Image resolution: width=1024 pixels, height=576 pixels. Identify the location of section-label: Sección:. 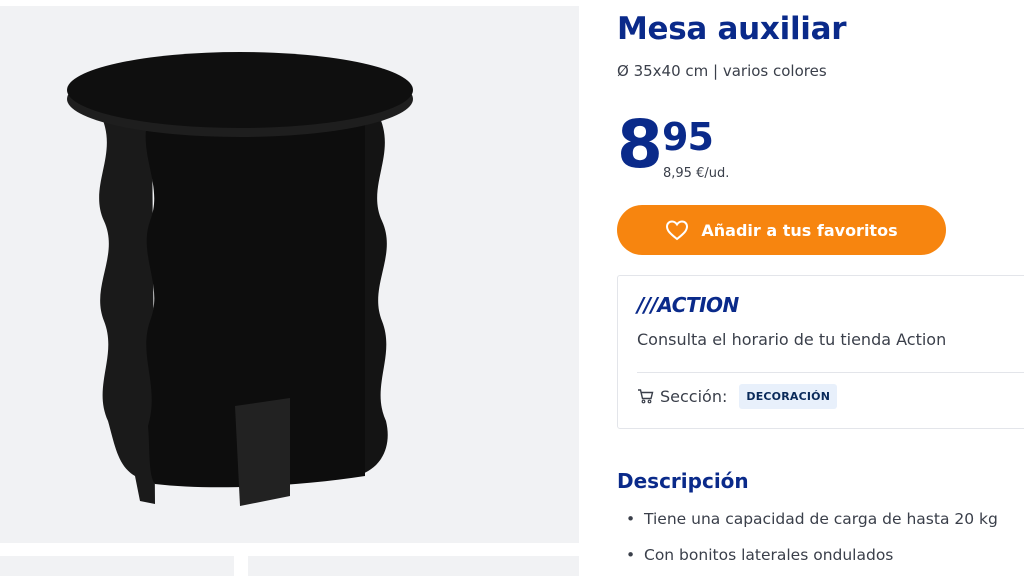
(694, 396).